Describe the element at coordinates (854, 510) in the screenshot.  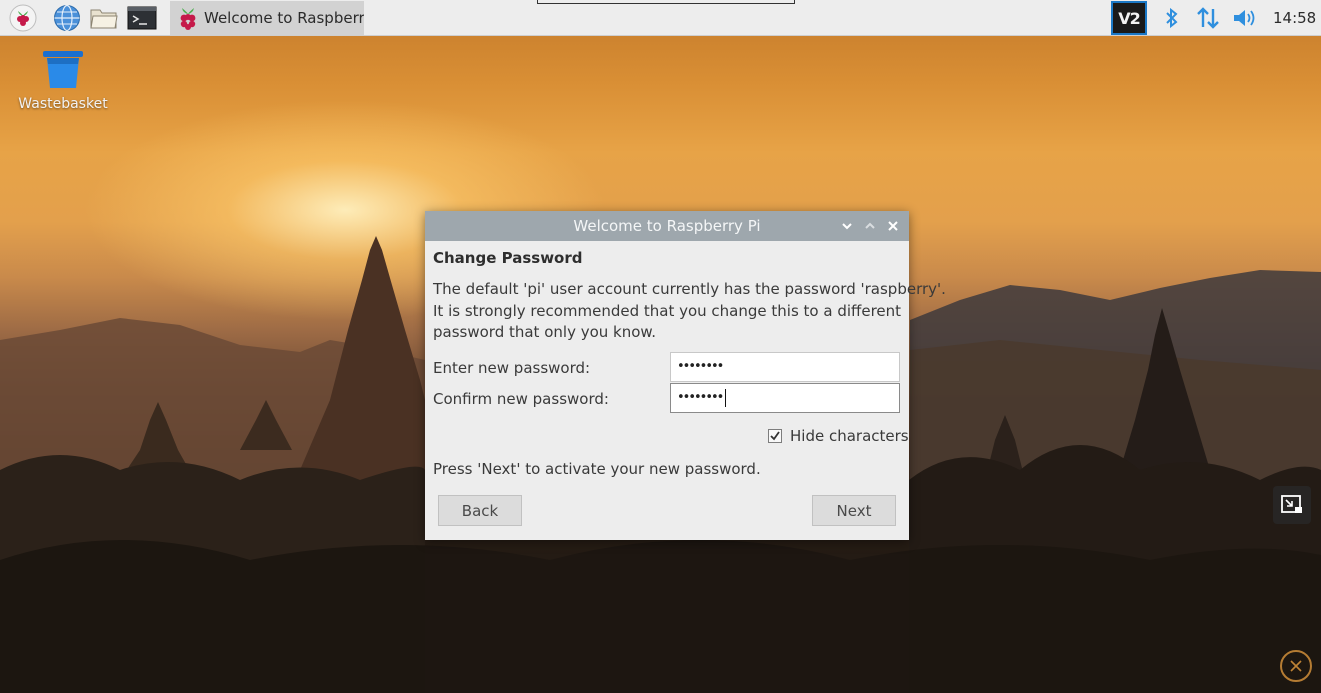
I see `next-button: Next` at that location.